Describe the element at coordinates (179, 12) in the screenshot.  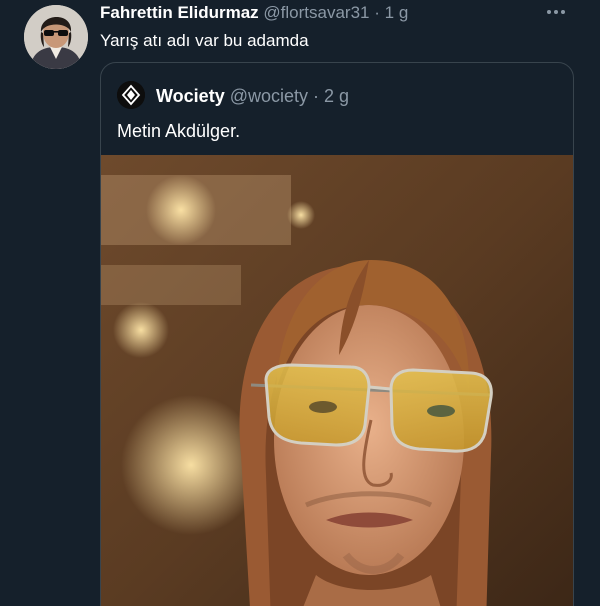
I see `author-name: Fahrettin Elidurmaz` at that location.